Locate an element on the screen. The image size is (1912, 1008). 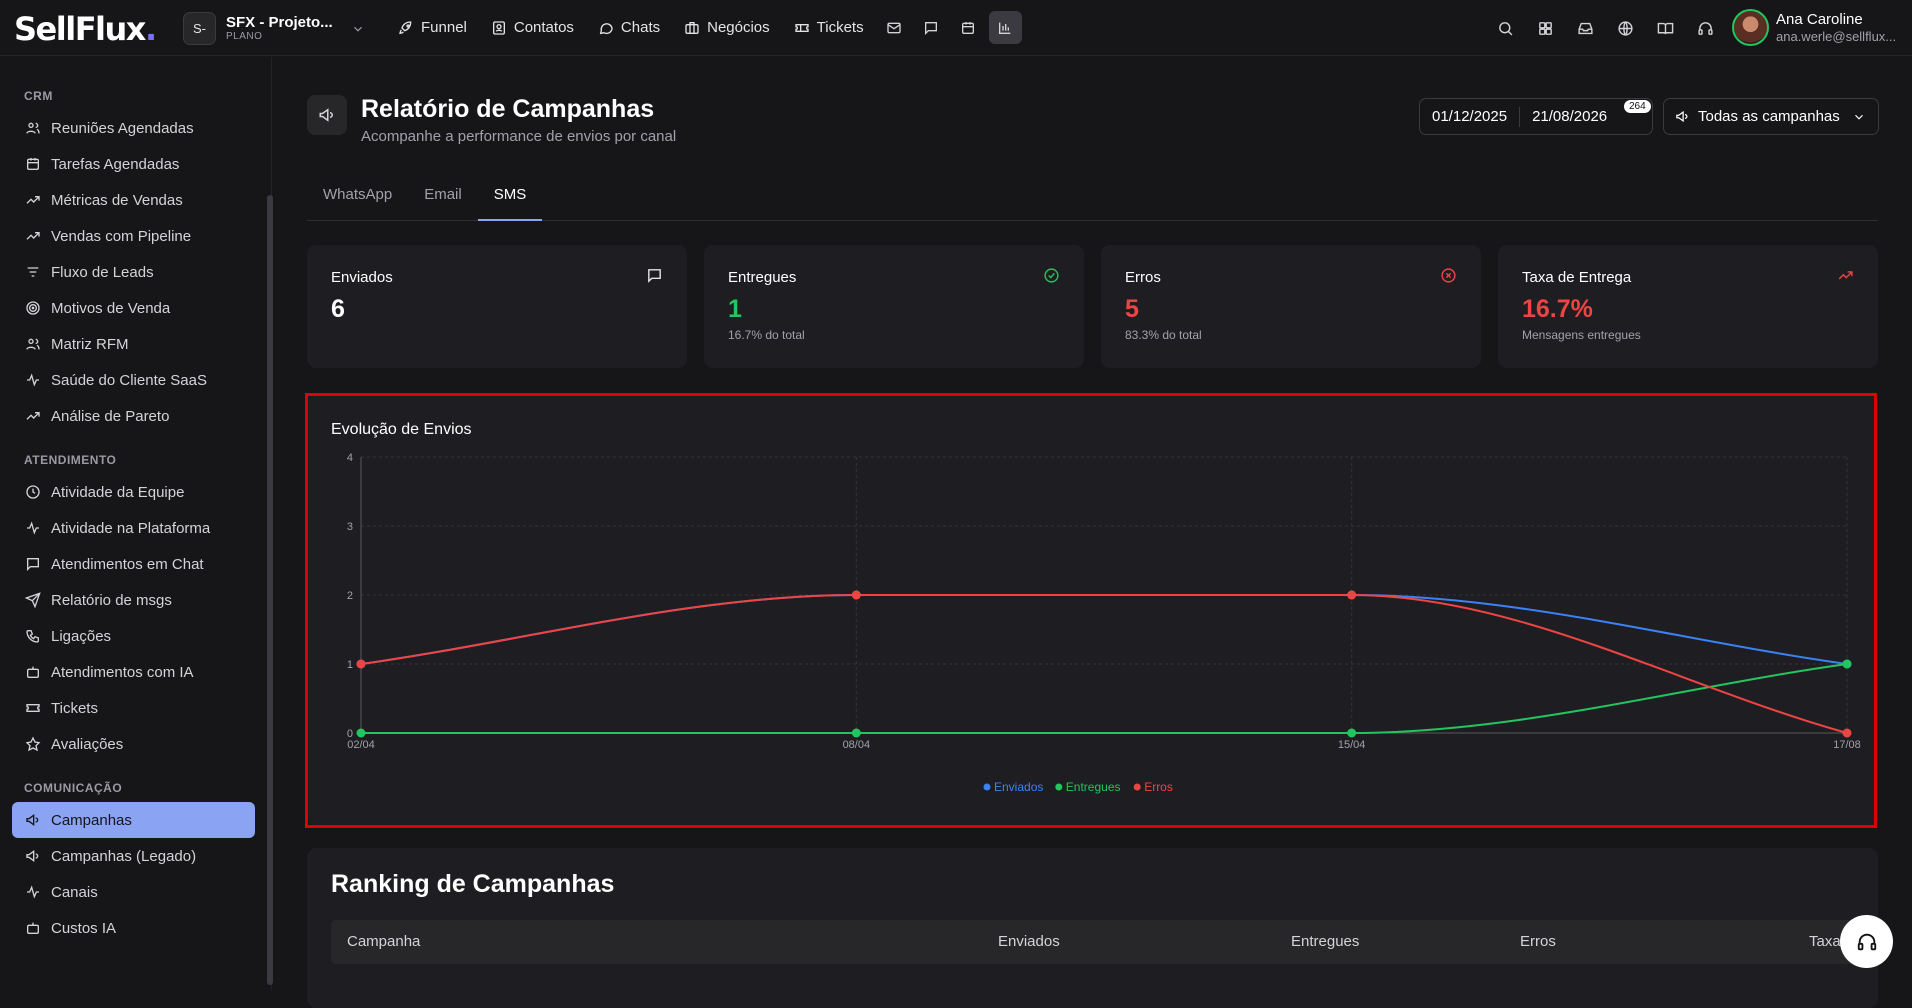
sidebar-item-metricas-de-vendas: Métricas de Vendas is located at coordinates (133, 200).